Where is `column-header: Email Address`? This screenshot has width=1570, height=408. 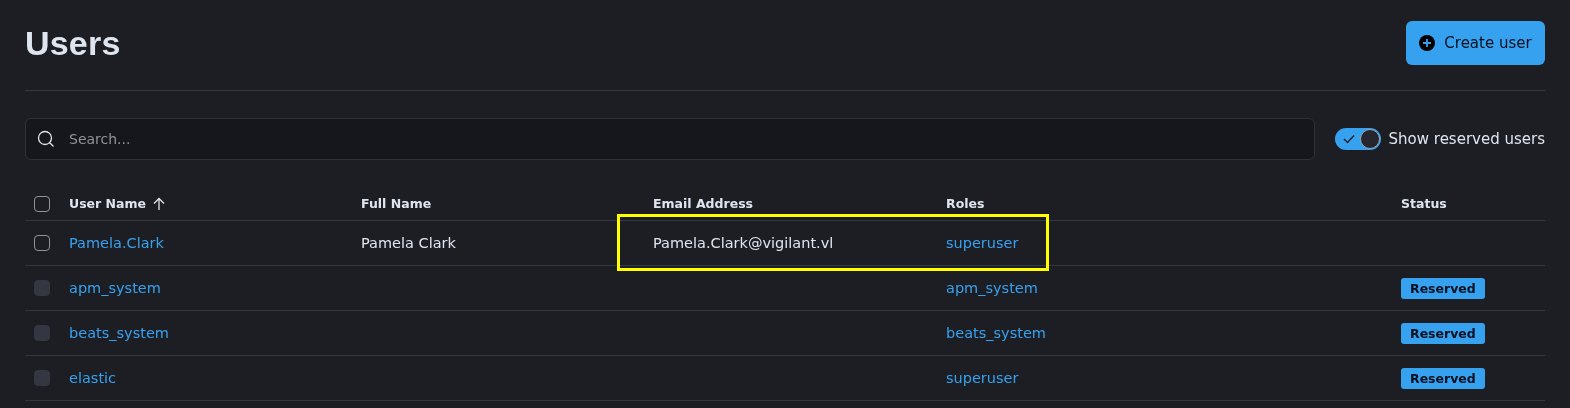
column-header: Email Address is located at coordinates (703, 203).